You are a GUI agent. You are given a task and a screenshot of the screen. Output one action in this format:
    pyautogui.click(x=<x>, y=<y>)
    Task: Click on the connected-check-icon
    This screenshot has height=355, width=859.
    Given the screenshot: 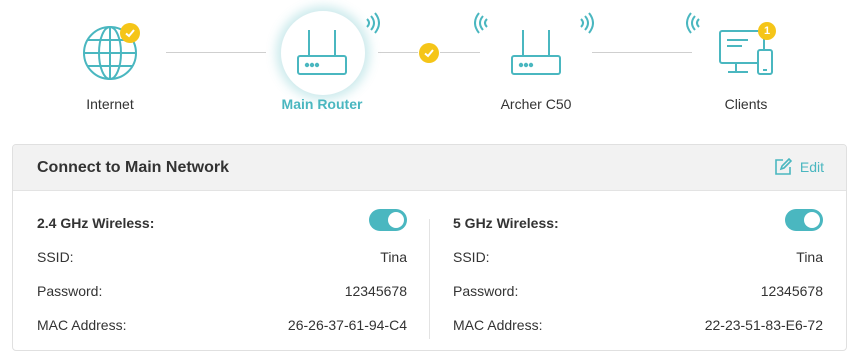 What is the action you would take?
    pyautogui.click(x=130, y=33)
    